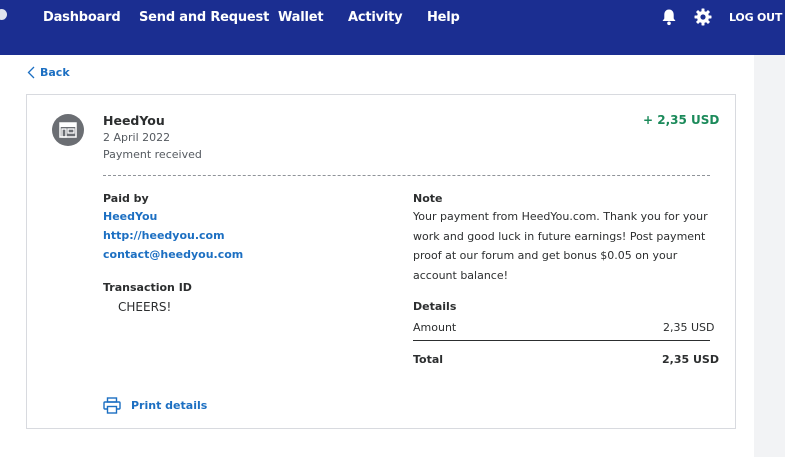 This screenshot has width=785, height=457. What do you see at coordinates (145, 307) in the screenshot?
I see `transaction-id-value: CHEERS!` at bounding box center [145, 307].